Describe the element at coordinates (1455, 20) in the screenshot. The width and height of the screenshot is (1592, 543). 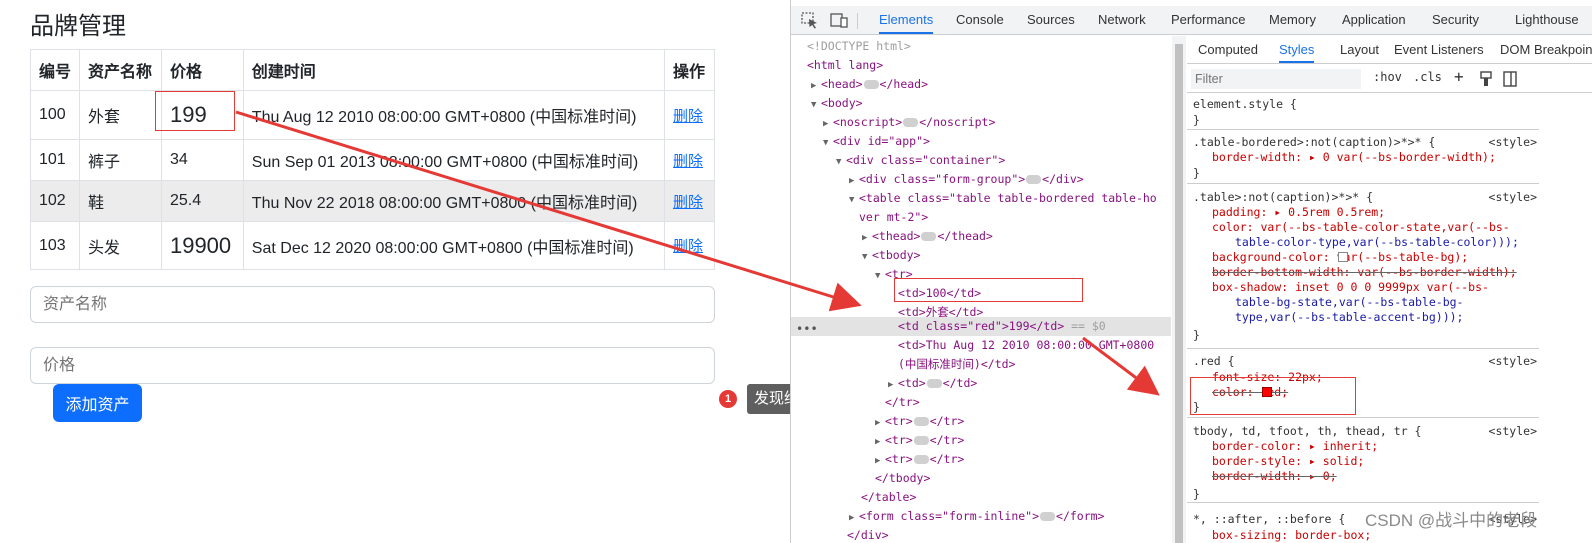
I see `tab-security: Security` at that location.